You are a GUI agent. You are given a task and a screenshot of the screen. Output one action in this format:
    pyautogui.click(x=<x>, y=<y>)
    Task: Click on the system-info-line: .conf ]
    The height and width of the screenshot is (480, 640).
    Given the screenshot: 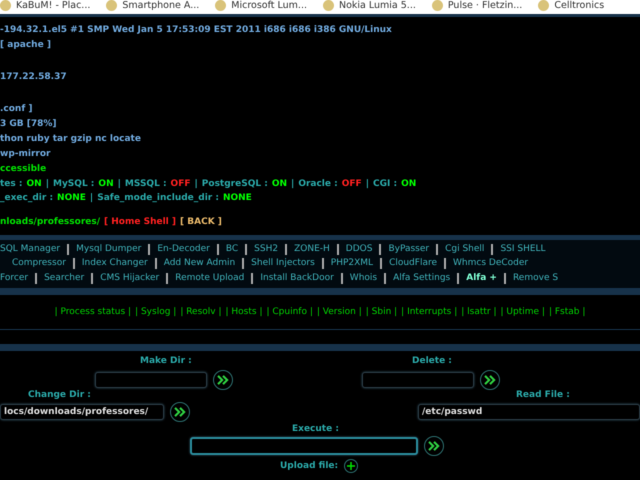 What is the action you would take?
    pyautogui.click(x=17, y=109)
    